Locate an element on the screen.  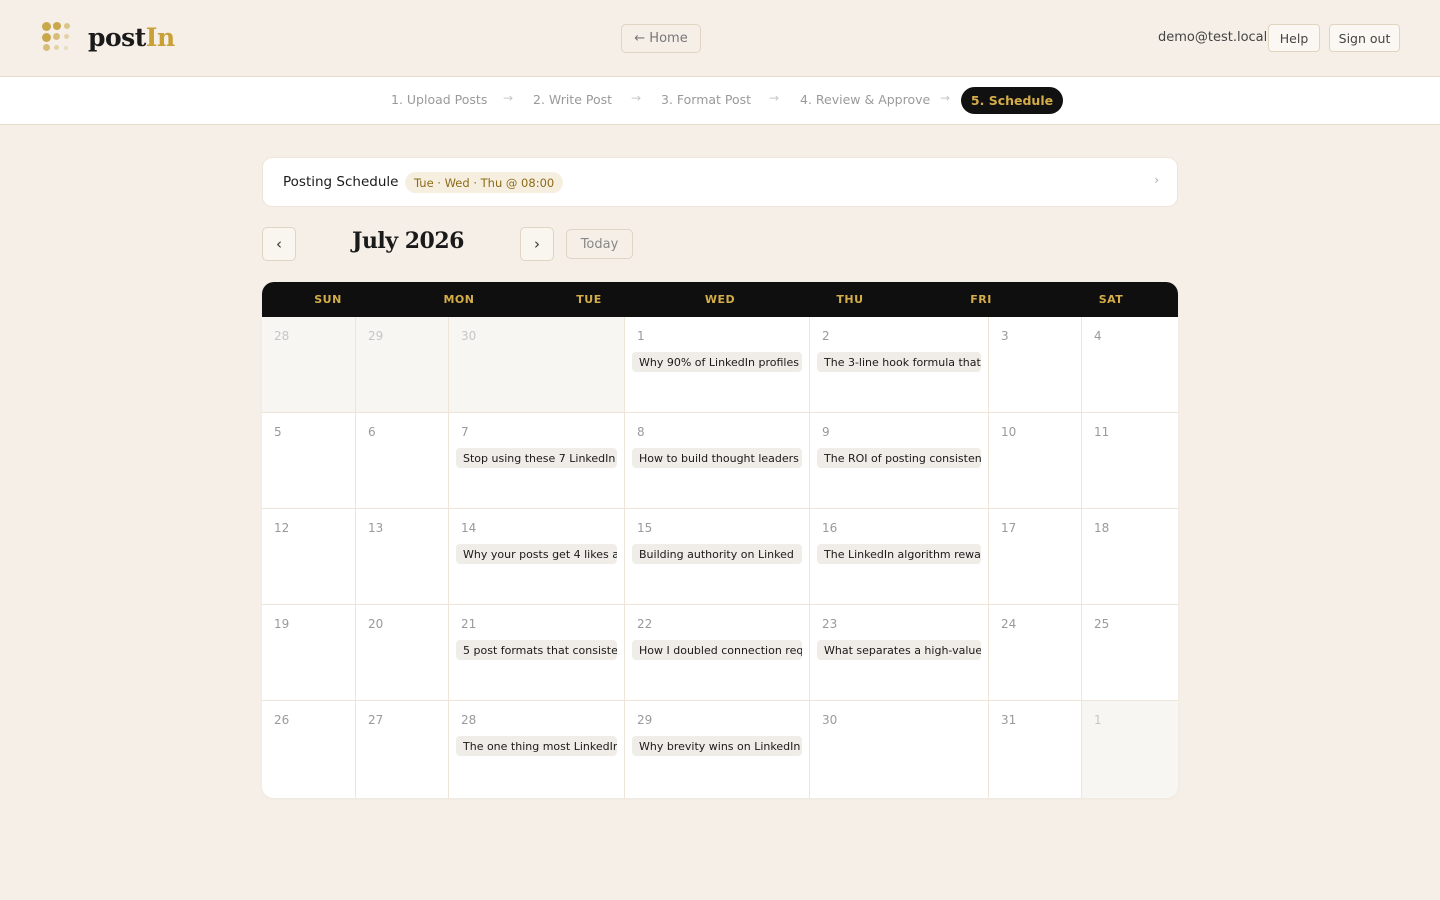
scheduled-post-chip: The one thing most LinkedIn is located at coordinates (536, 746).